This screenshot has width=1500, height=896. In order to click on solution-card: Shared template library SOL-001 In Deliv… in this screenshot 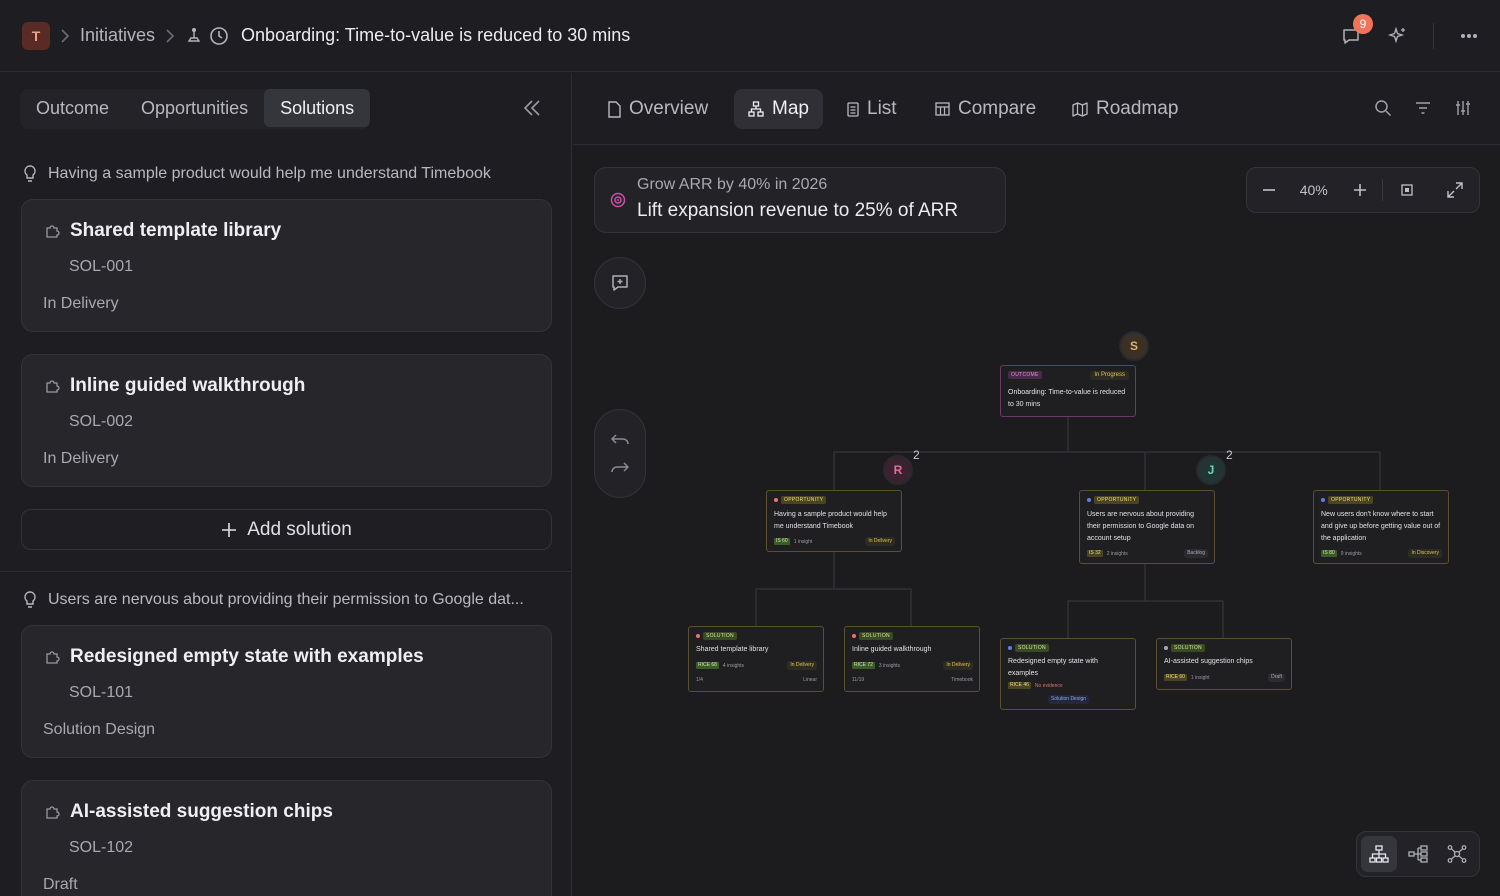, I will do `click(286, 265)`.